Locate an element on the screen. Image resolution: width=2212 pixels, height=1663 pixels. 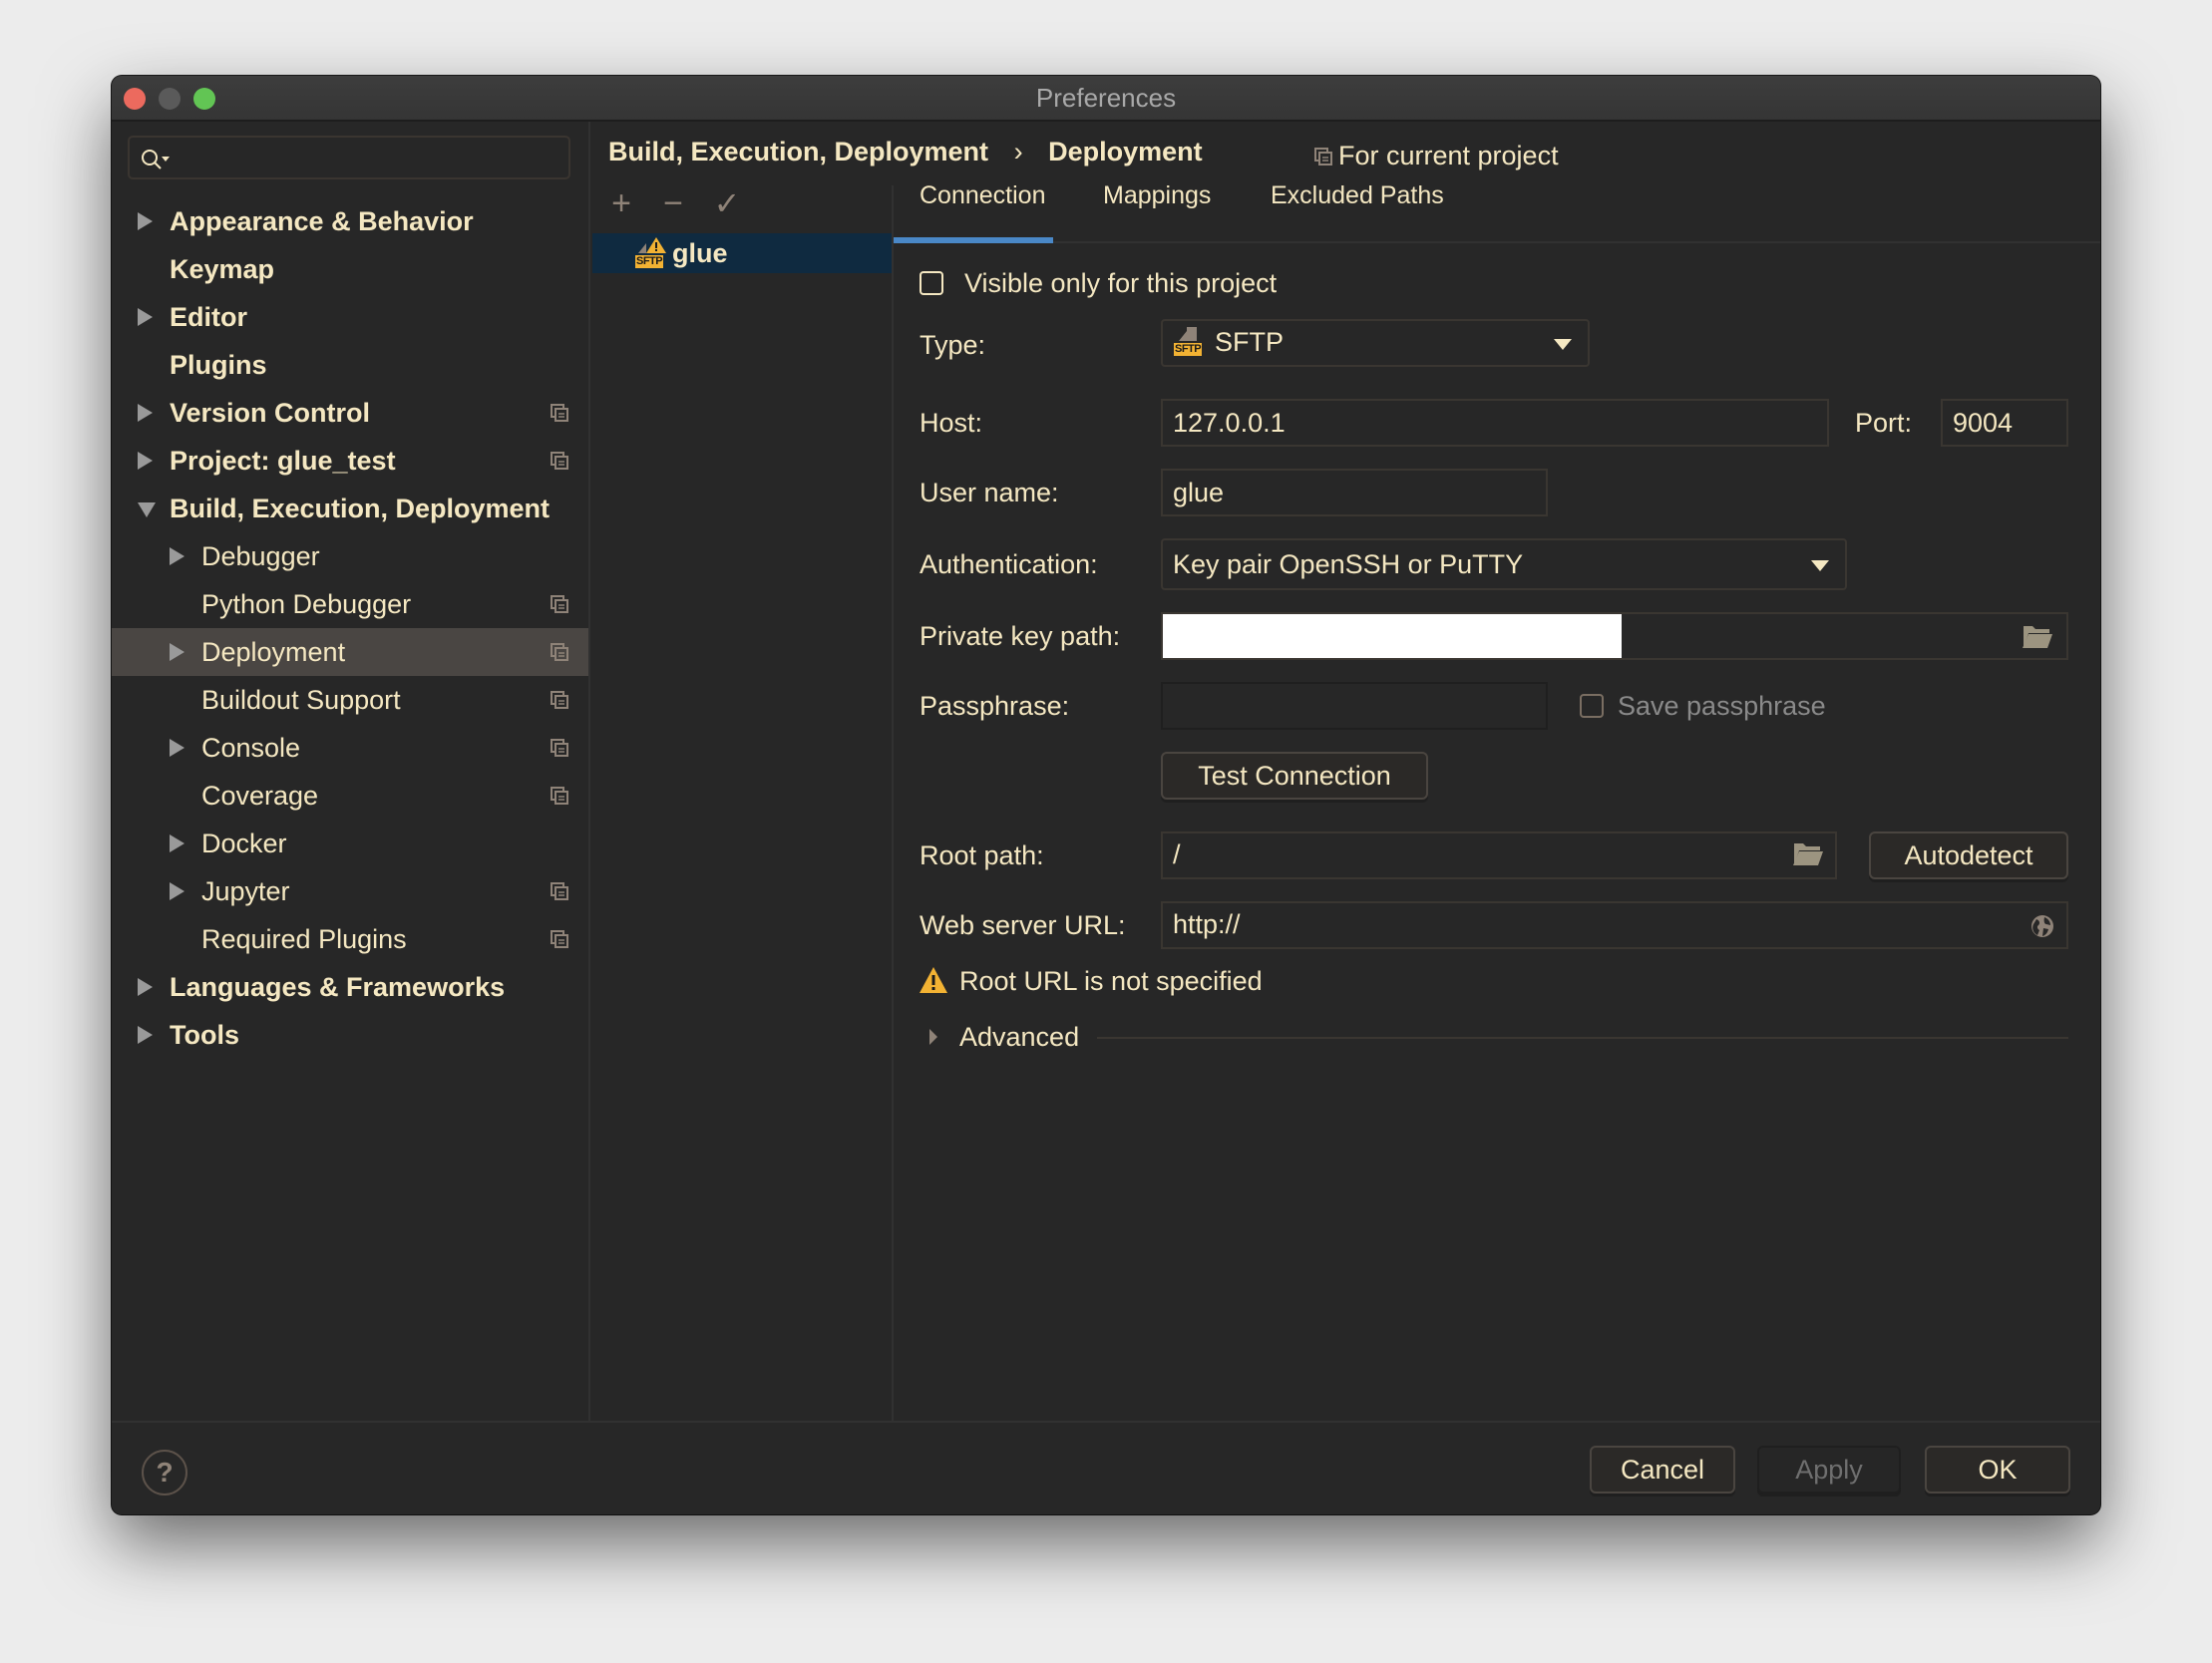
sidebar-item: Console is located at coordinates (350, 748).